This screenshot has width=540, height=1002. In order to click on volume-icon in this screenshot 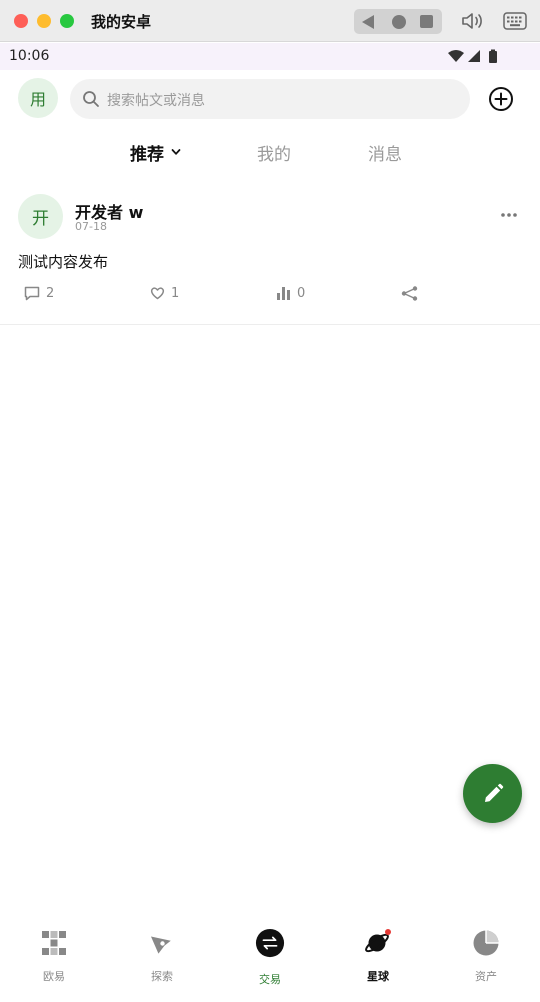, I will do `click(473, 21)`.